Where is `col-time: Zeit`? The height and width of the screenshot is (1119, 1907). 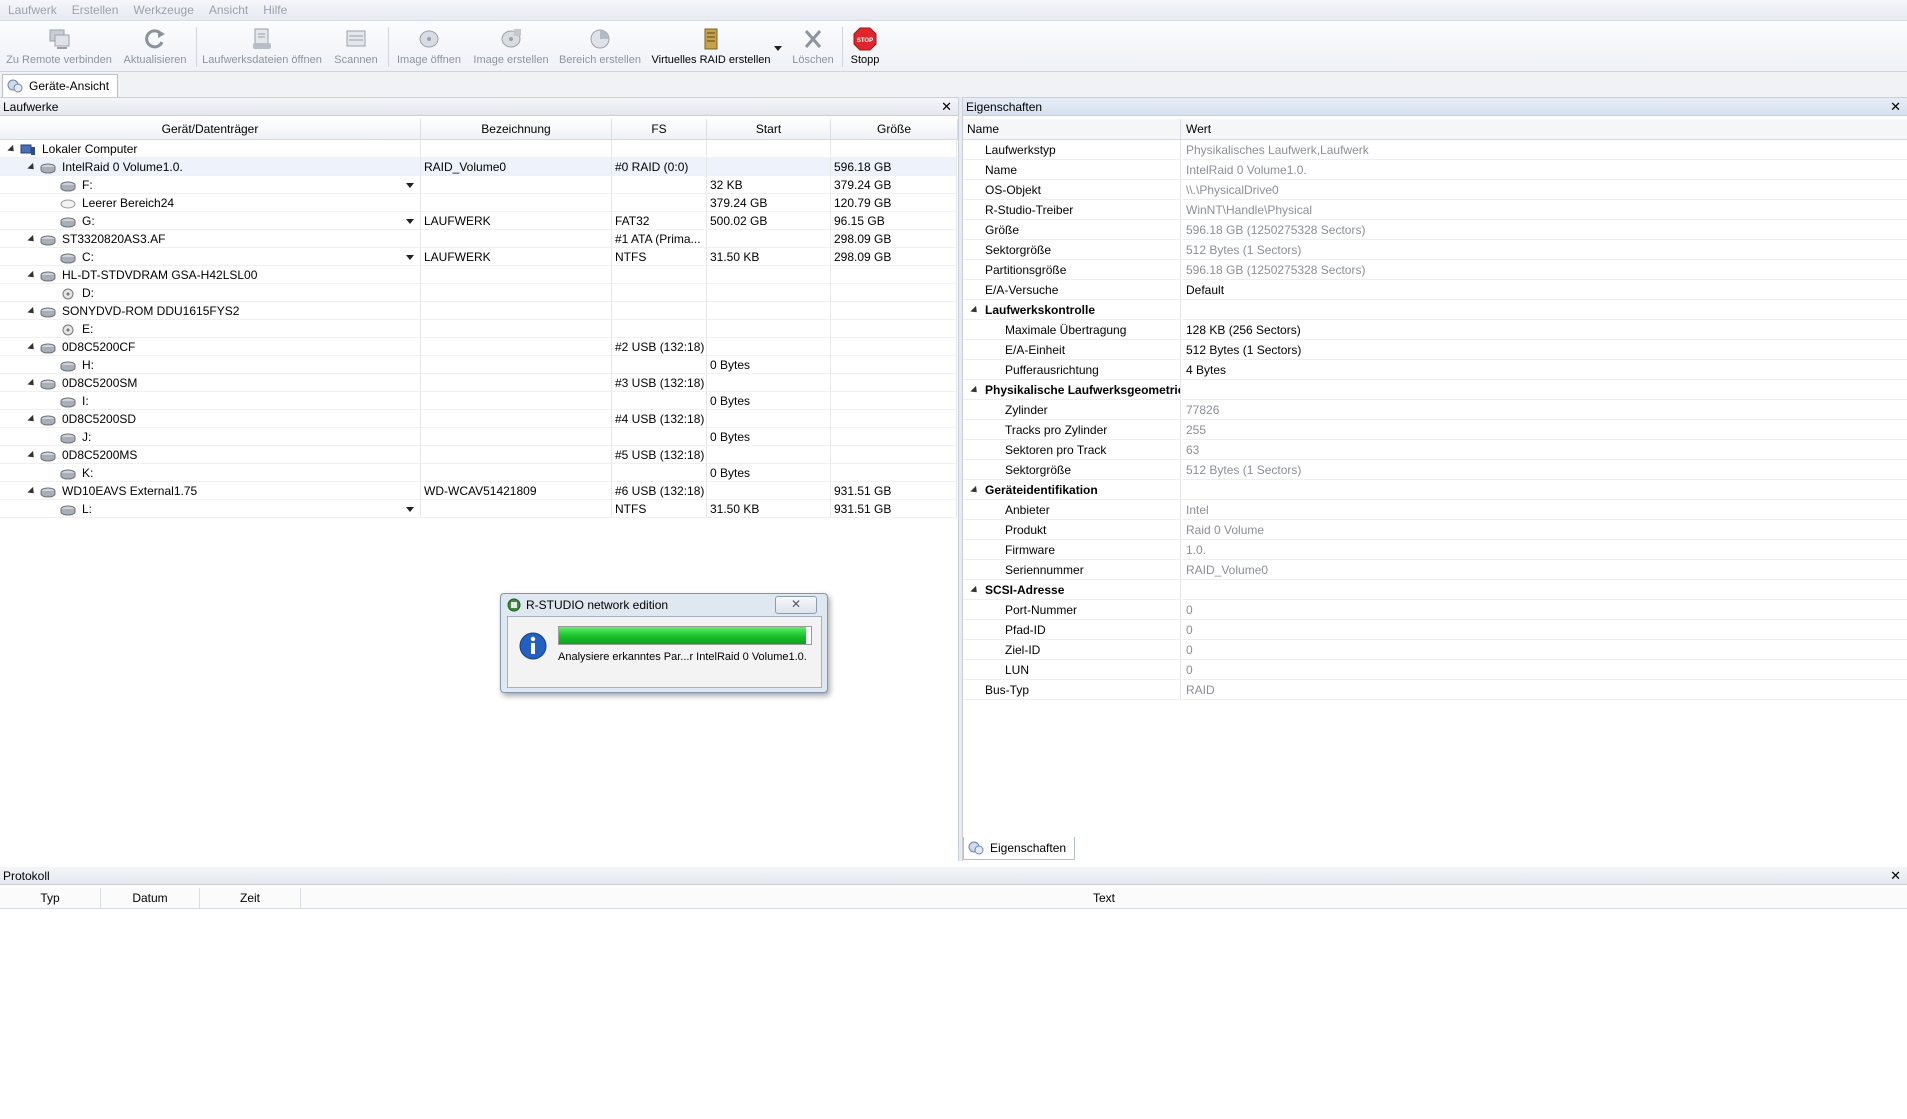
col-time: Zeit is located at coordinates (250, 898).